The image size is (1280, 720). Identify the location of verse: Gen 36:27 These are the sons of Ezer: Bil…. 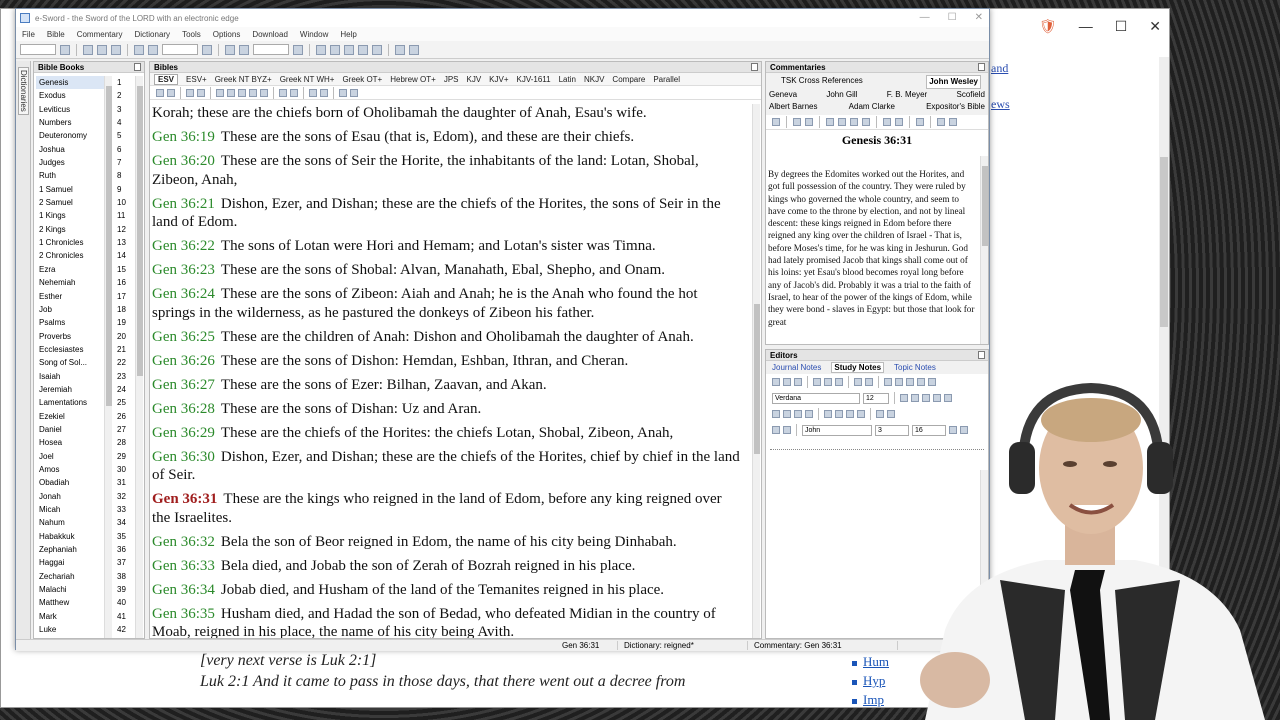
(447, 385).